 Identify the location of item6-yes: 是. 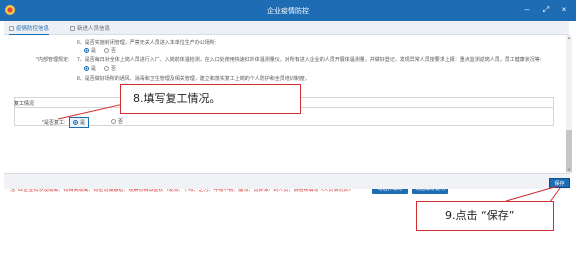
(90, 50).